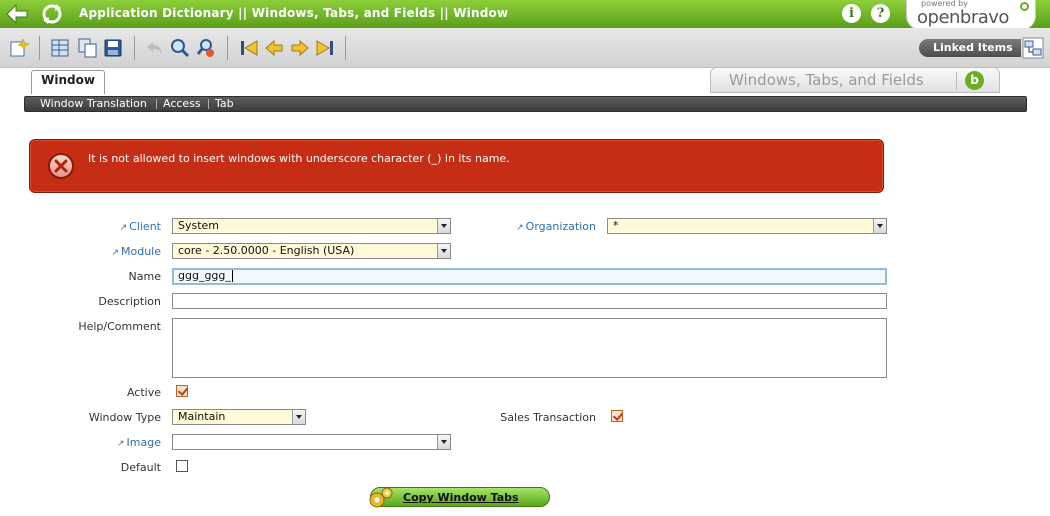  What do you see at coordinates (88, 48) in the screenshot?
I see `copy-icon` at bounding box center [88, 48].